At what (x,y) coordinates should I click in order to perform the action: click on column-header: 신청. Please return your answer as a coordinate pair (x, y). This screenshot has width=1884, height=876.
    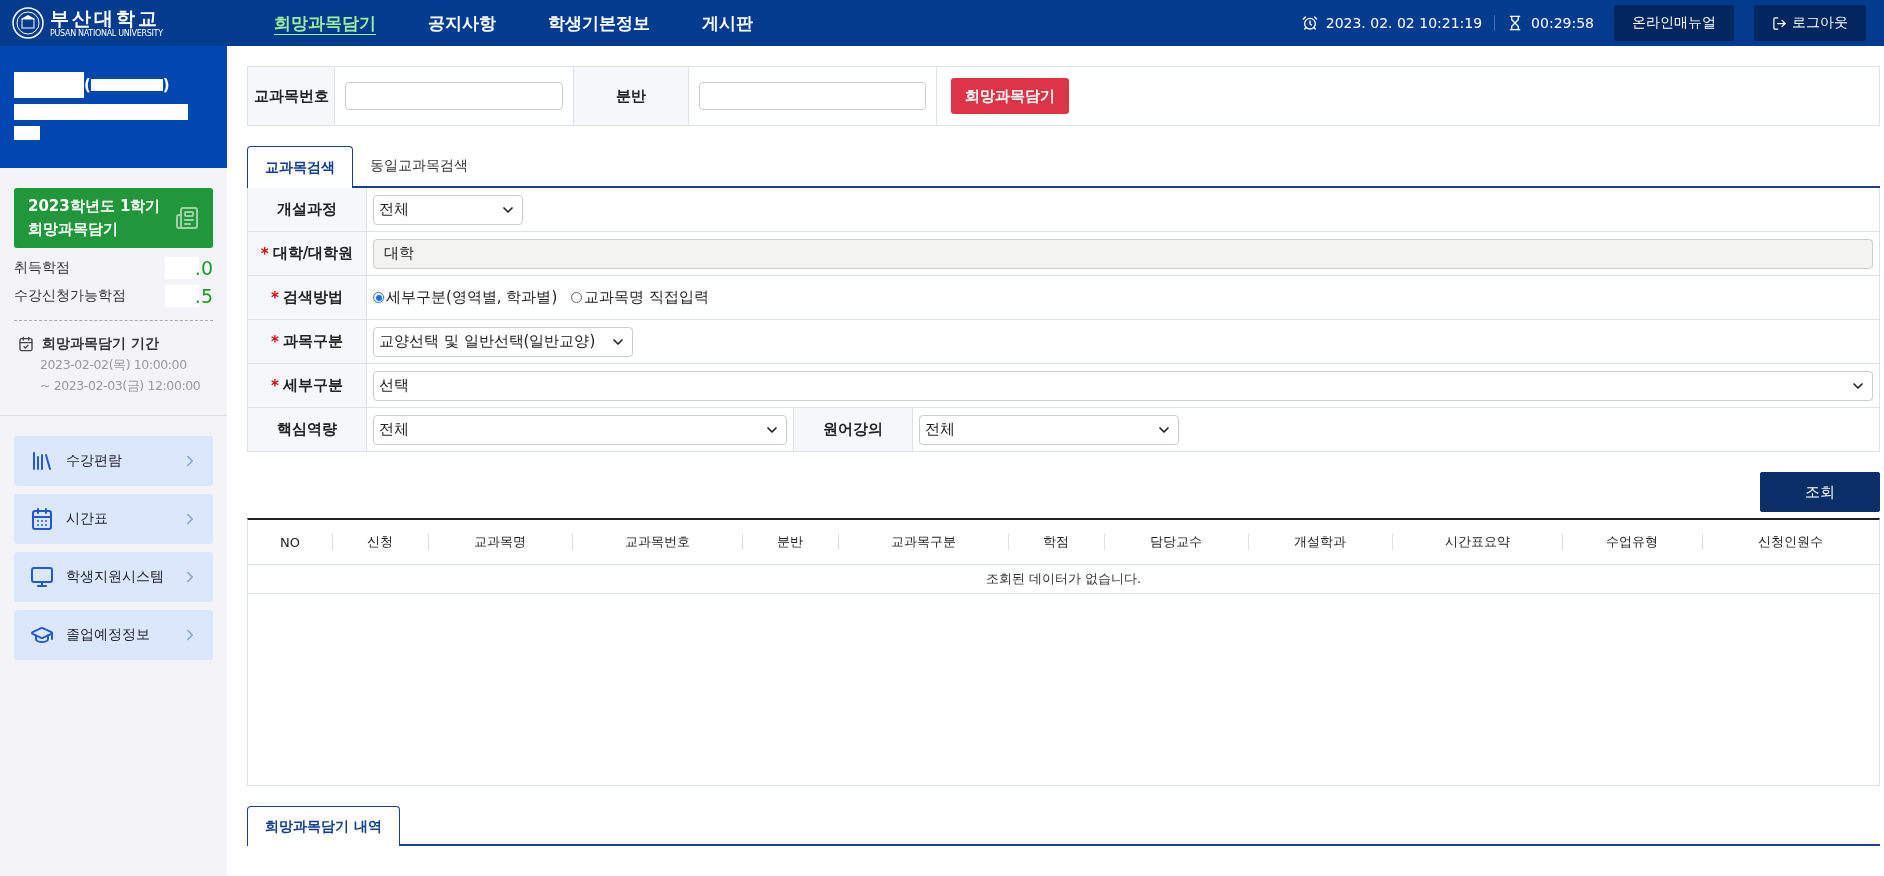
    Looking at the image, I should click on (380, 542).